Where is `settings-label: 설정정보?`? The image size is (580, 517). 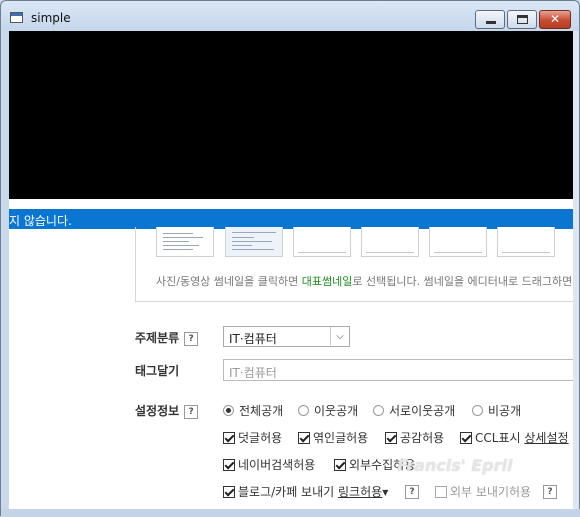
settings-label: 설정정보? is located at coordinates (167, 410).